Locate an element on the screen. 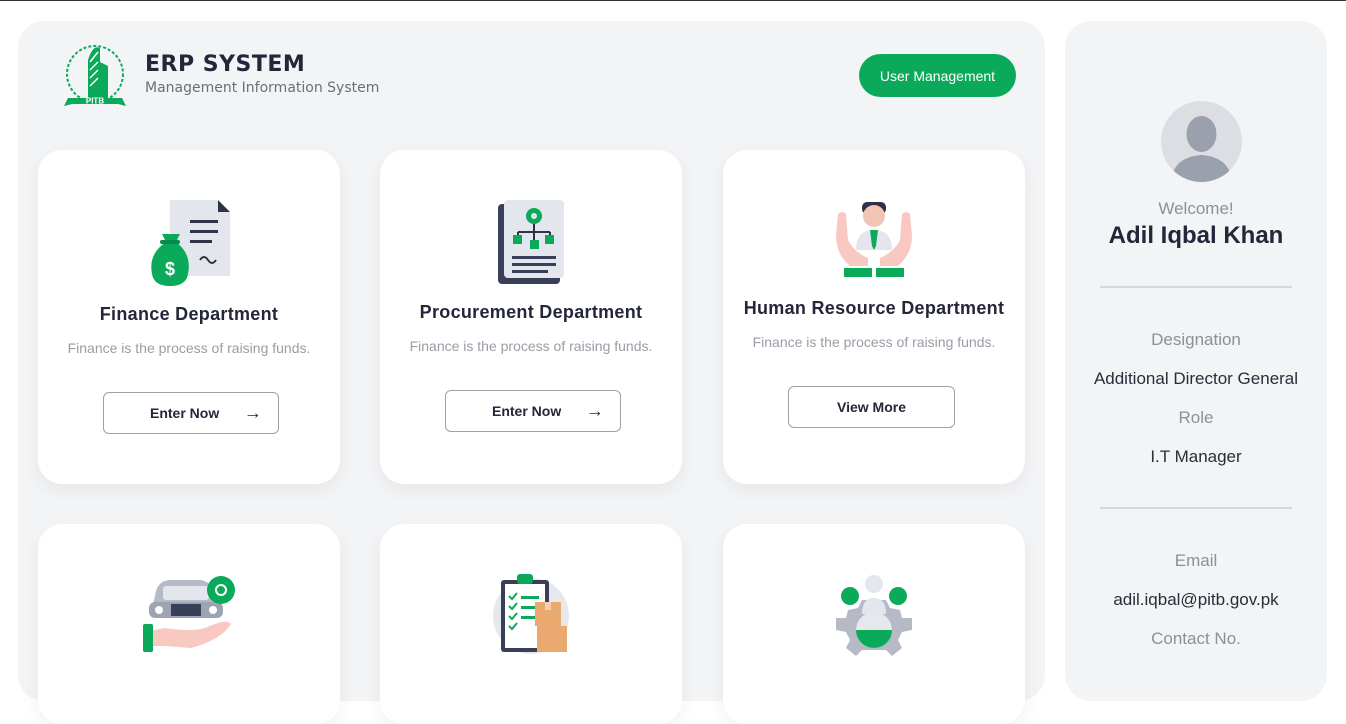 This screenshot has width=1346, height=724. card-title: Procurement Department is located at coordinates (531, 312).